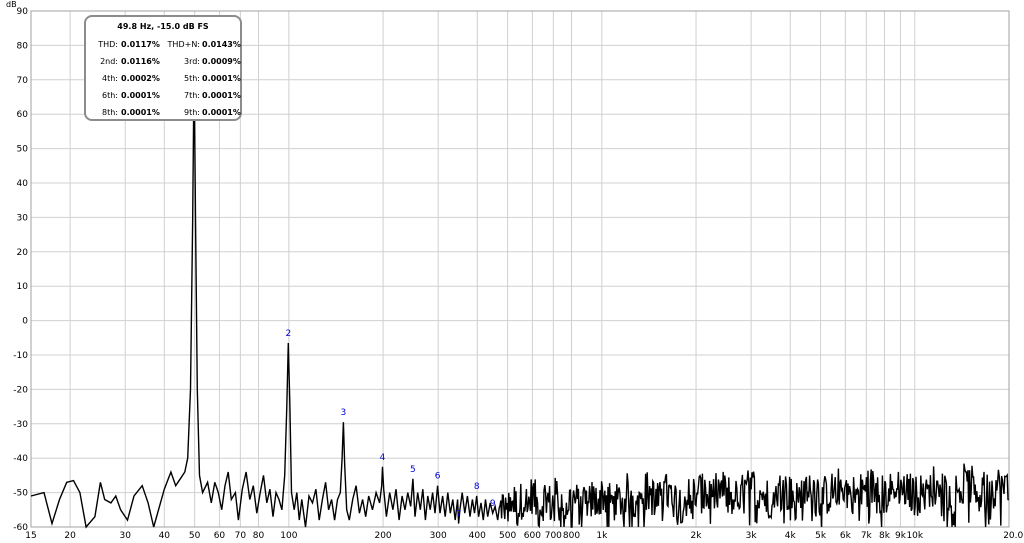 The width and height of the screenshot is (1024, 543). Describe the element at coordinates (23, 12) in the screenshot. I see `y-tick-label: 90` at that location.